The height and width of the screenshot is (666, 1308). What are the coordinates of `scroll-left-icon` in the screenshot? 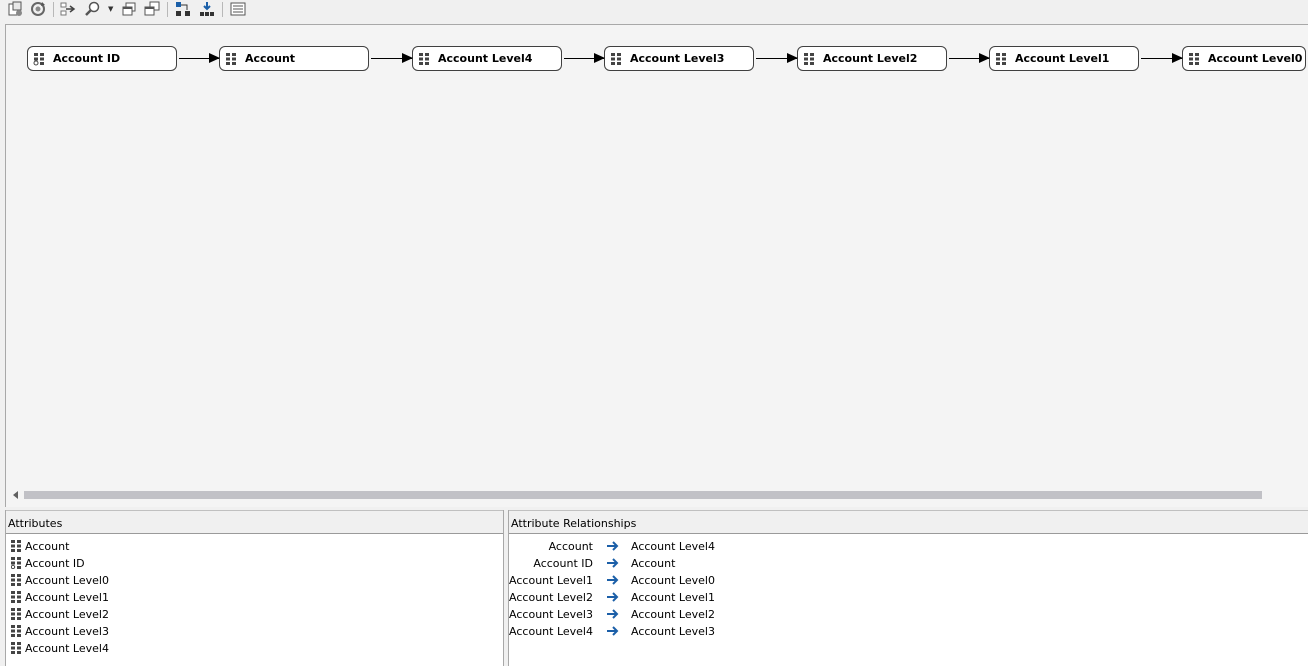 It's located at (15, 495).